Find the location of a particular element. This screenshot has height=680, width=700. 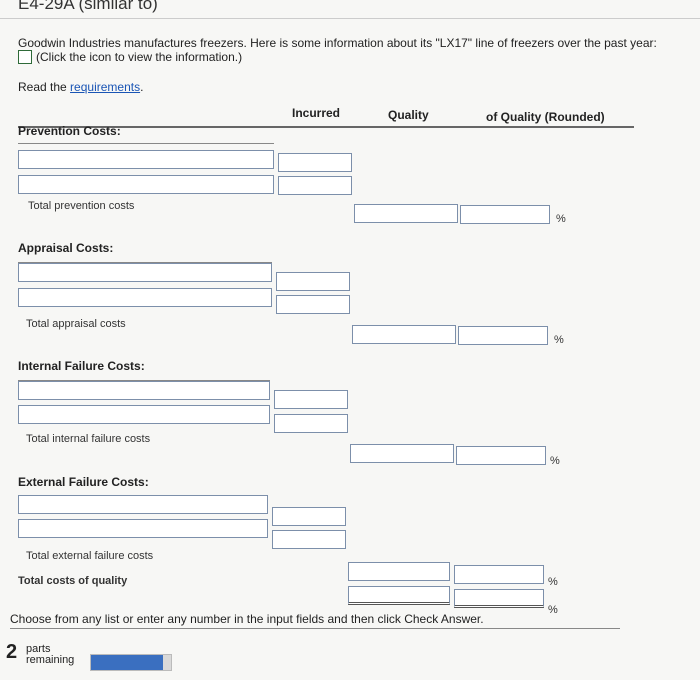

total-quality-percent is located at coordinates (499, 598).